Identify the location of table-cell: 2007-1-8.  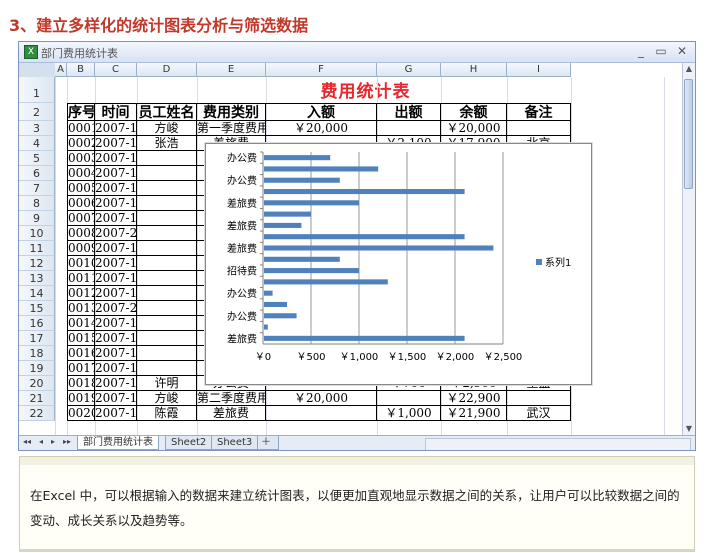
(116, 278).